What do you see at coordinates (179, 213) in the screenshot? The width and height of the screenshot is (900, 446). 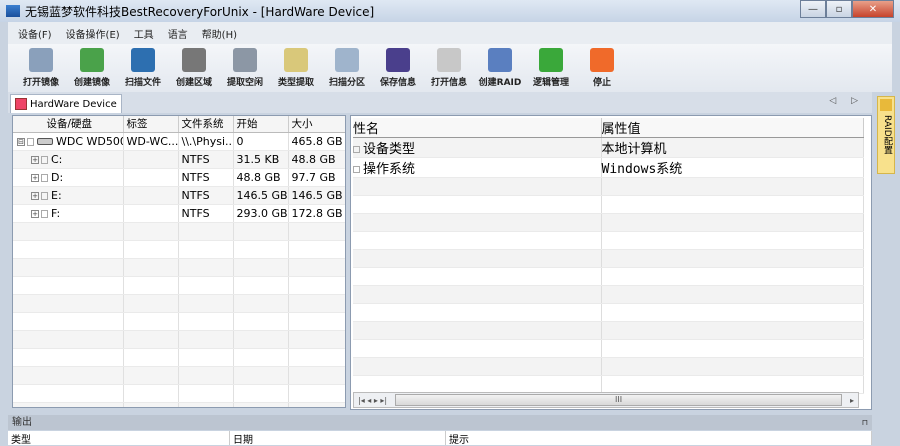 I see `table-row: + F: NTFS 293.0 GB 172.8 GB` at bounding box center [179, 213].